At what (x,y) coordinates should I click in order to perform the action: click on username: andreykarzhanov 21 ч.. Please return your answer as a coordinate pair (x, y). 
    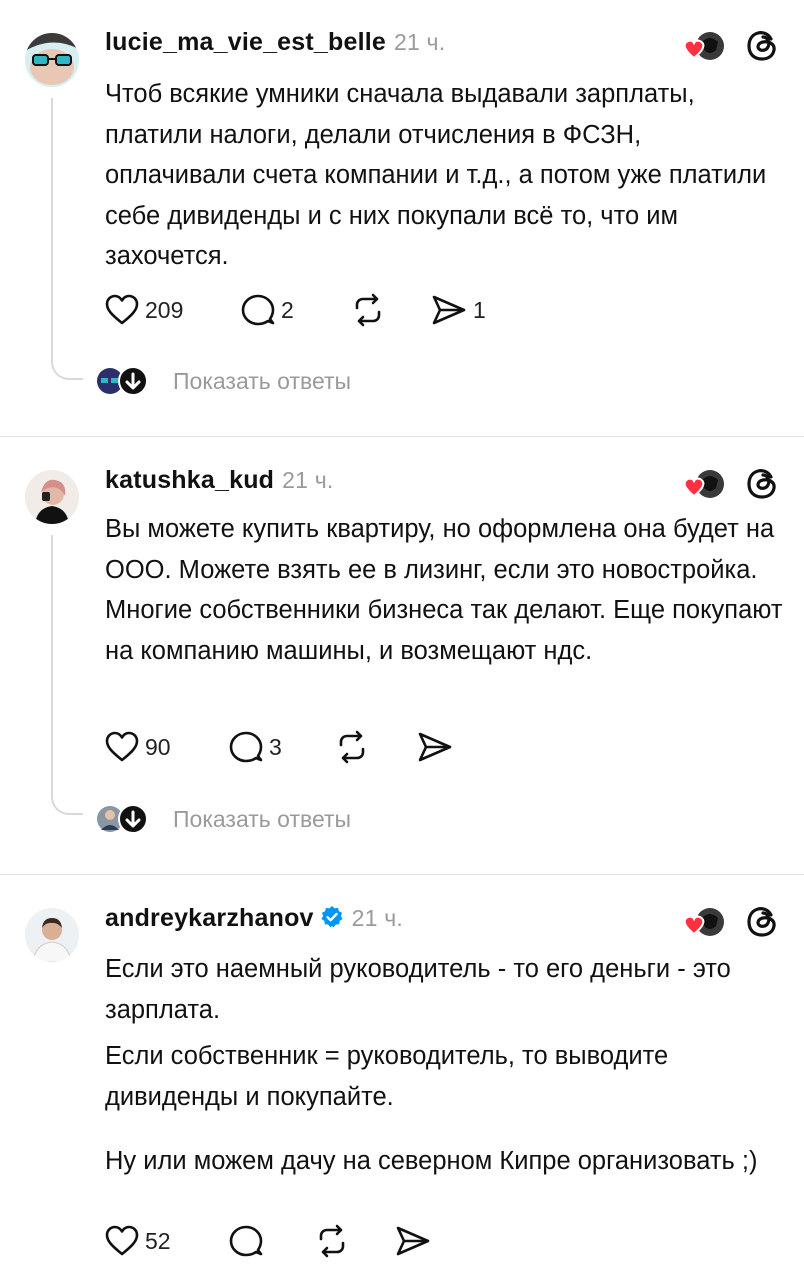
    Looking at the image, I should click on (254, 920).